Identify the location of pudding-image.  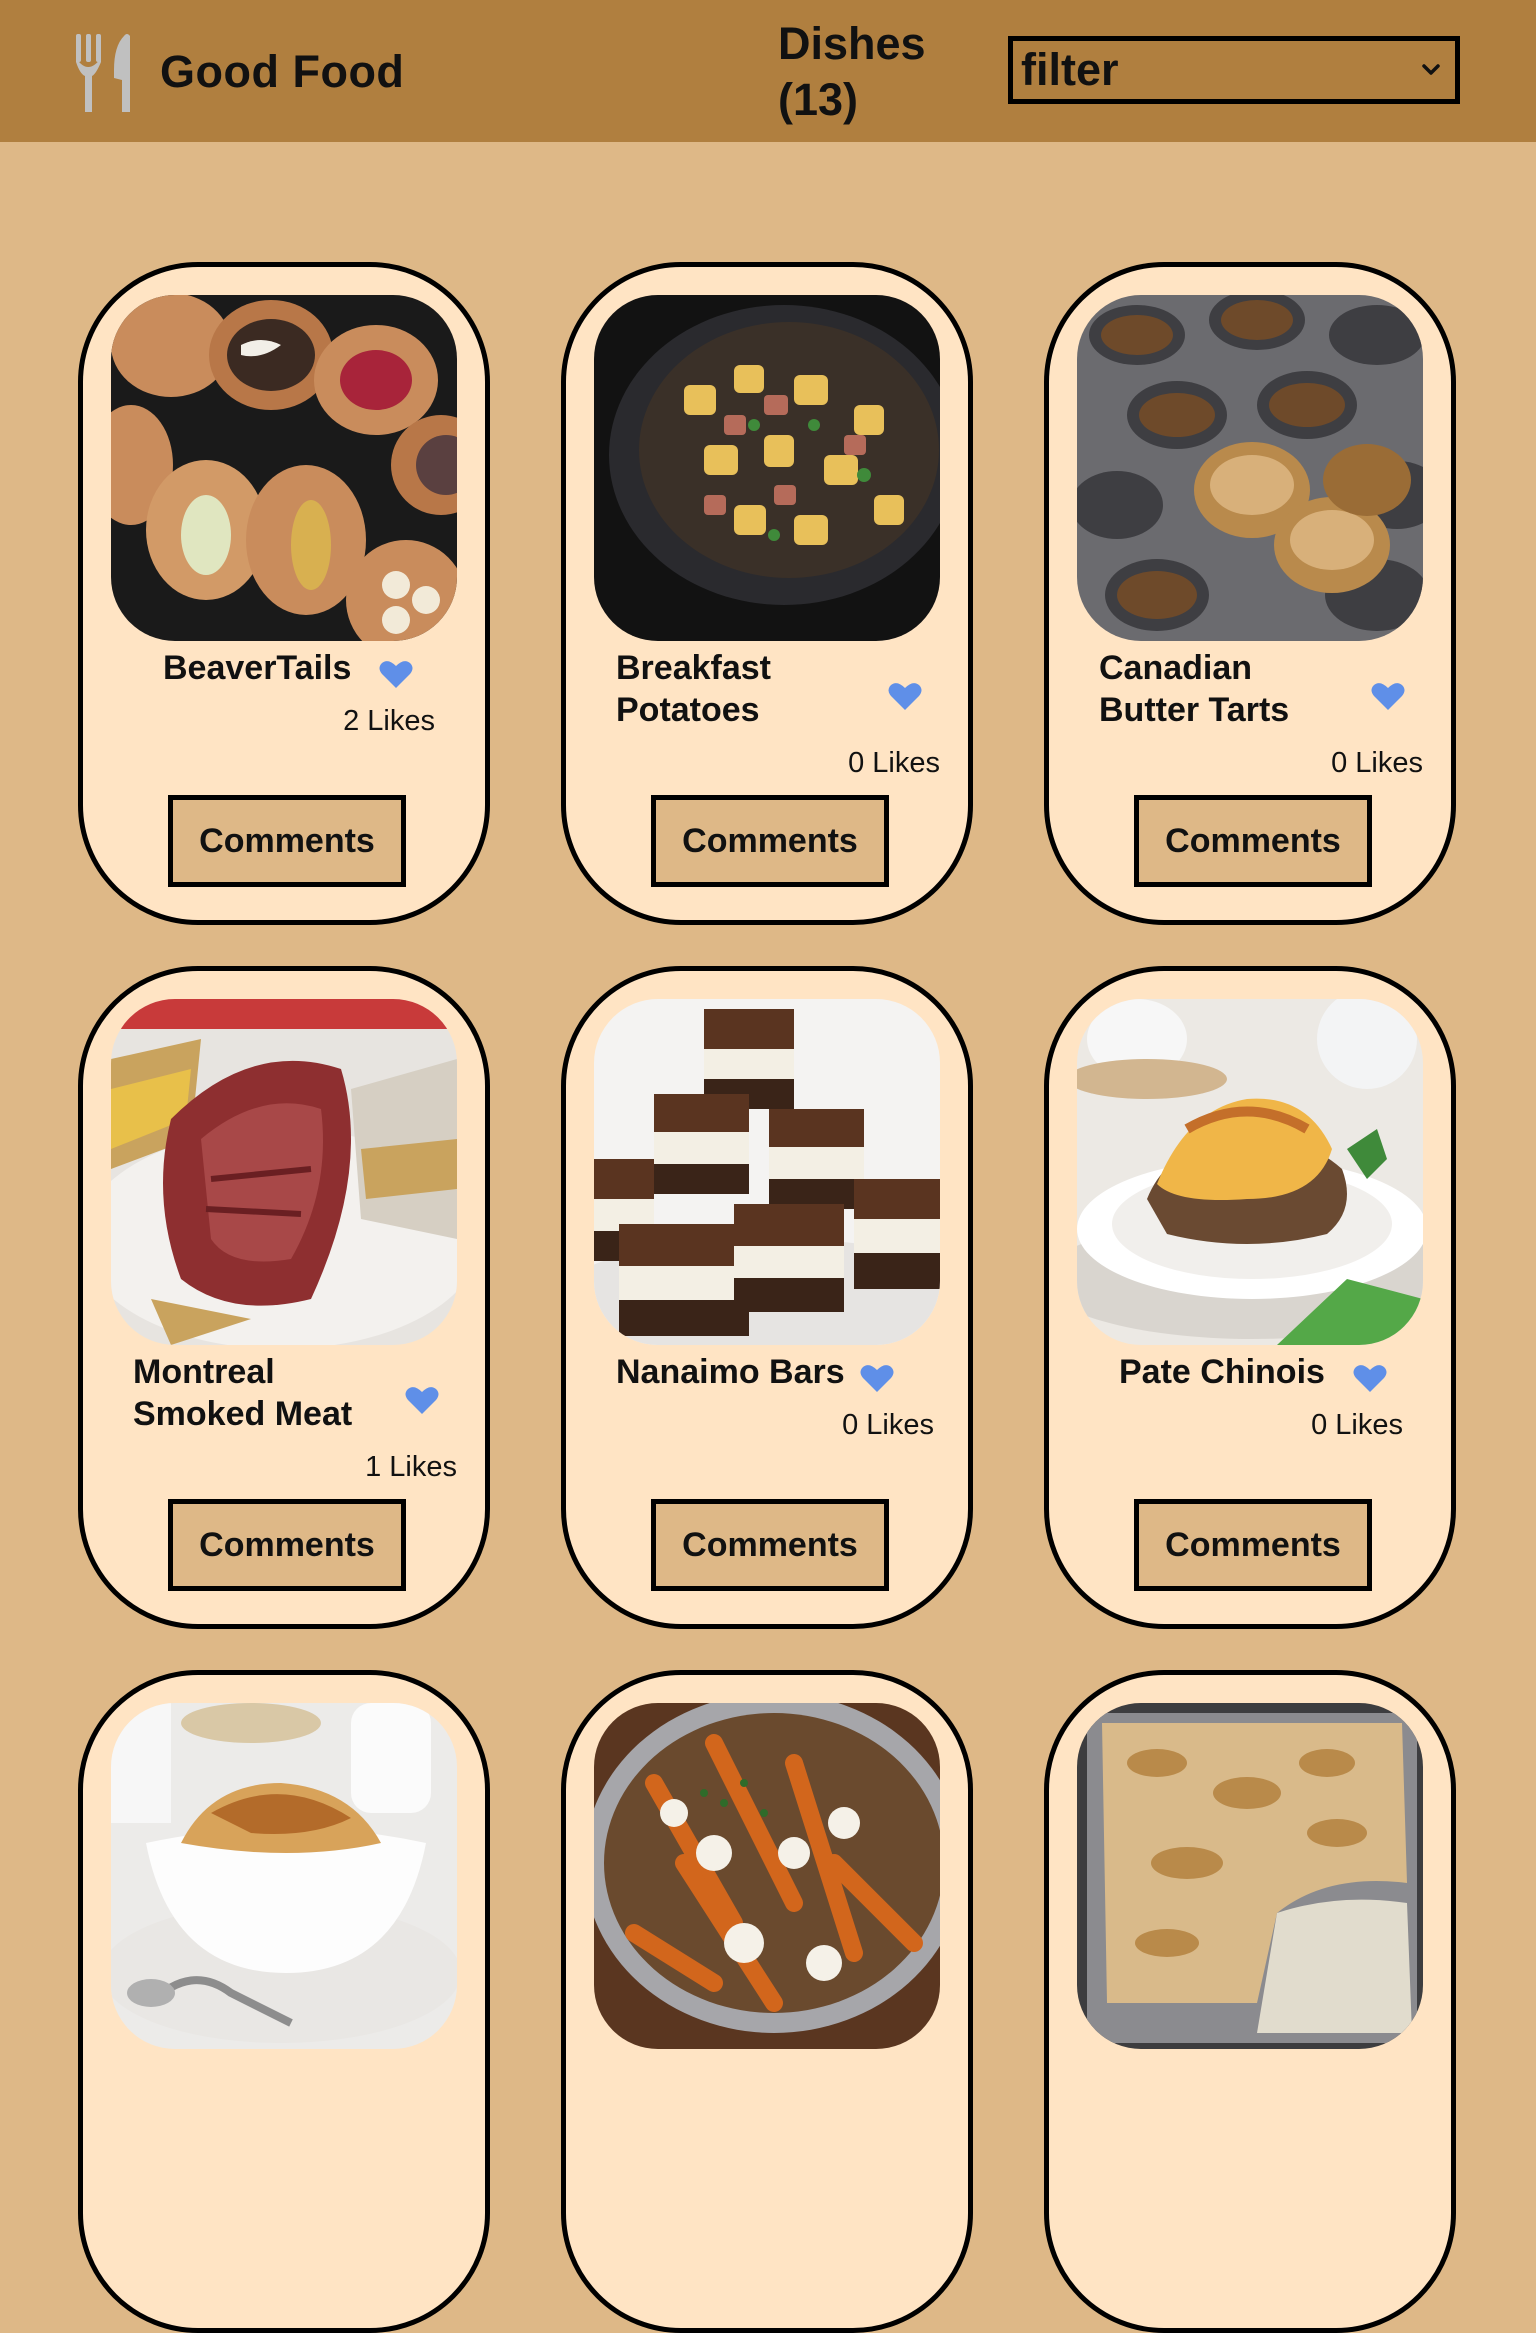
(284, 1876).